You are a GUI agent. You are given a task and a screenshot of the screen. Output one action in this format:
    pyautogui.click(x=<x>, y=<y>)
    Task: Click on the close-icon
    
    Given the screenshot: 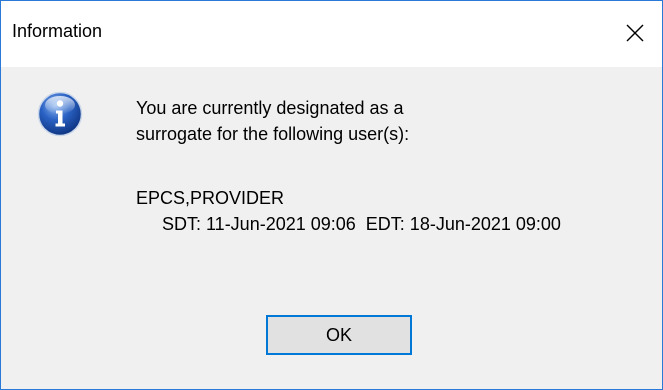 What is the action you would take?
    pyautogui.click(x=635, y=33)
    